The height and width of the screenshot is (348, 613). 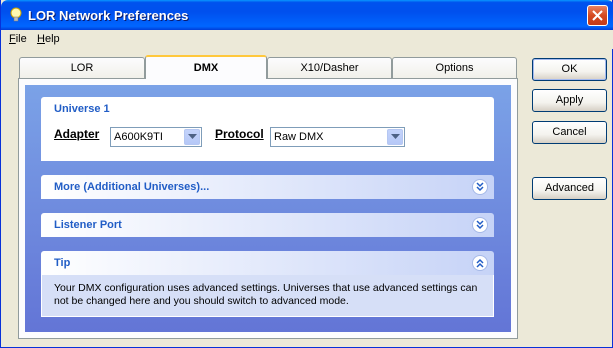 I want to click on window-title: LOR Network Preferences, so click(x=108, y=15).